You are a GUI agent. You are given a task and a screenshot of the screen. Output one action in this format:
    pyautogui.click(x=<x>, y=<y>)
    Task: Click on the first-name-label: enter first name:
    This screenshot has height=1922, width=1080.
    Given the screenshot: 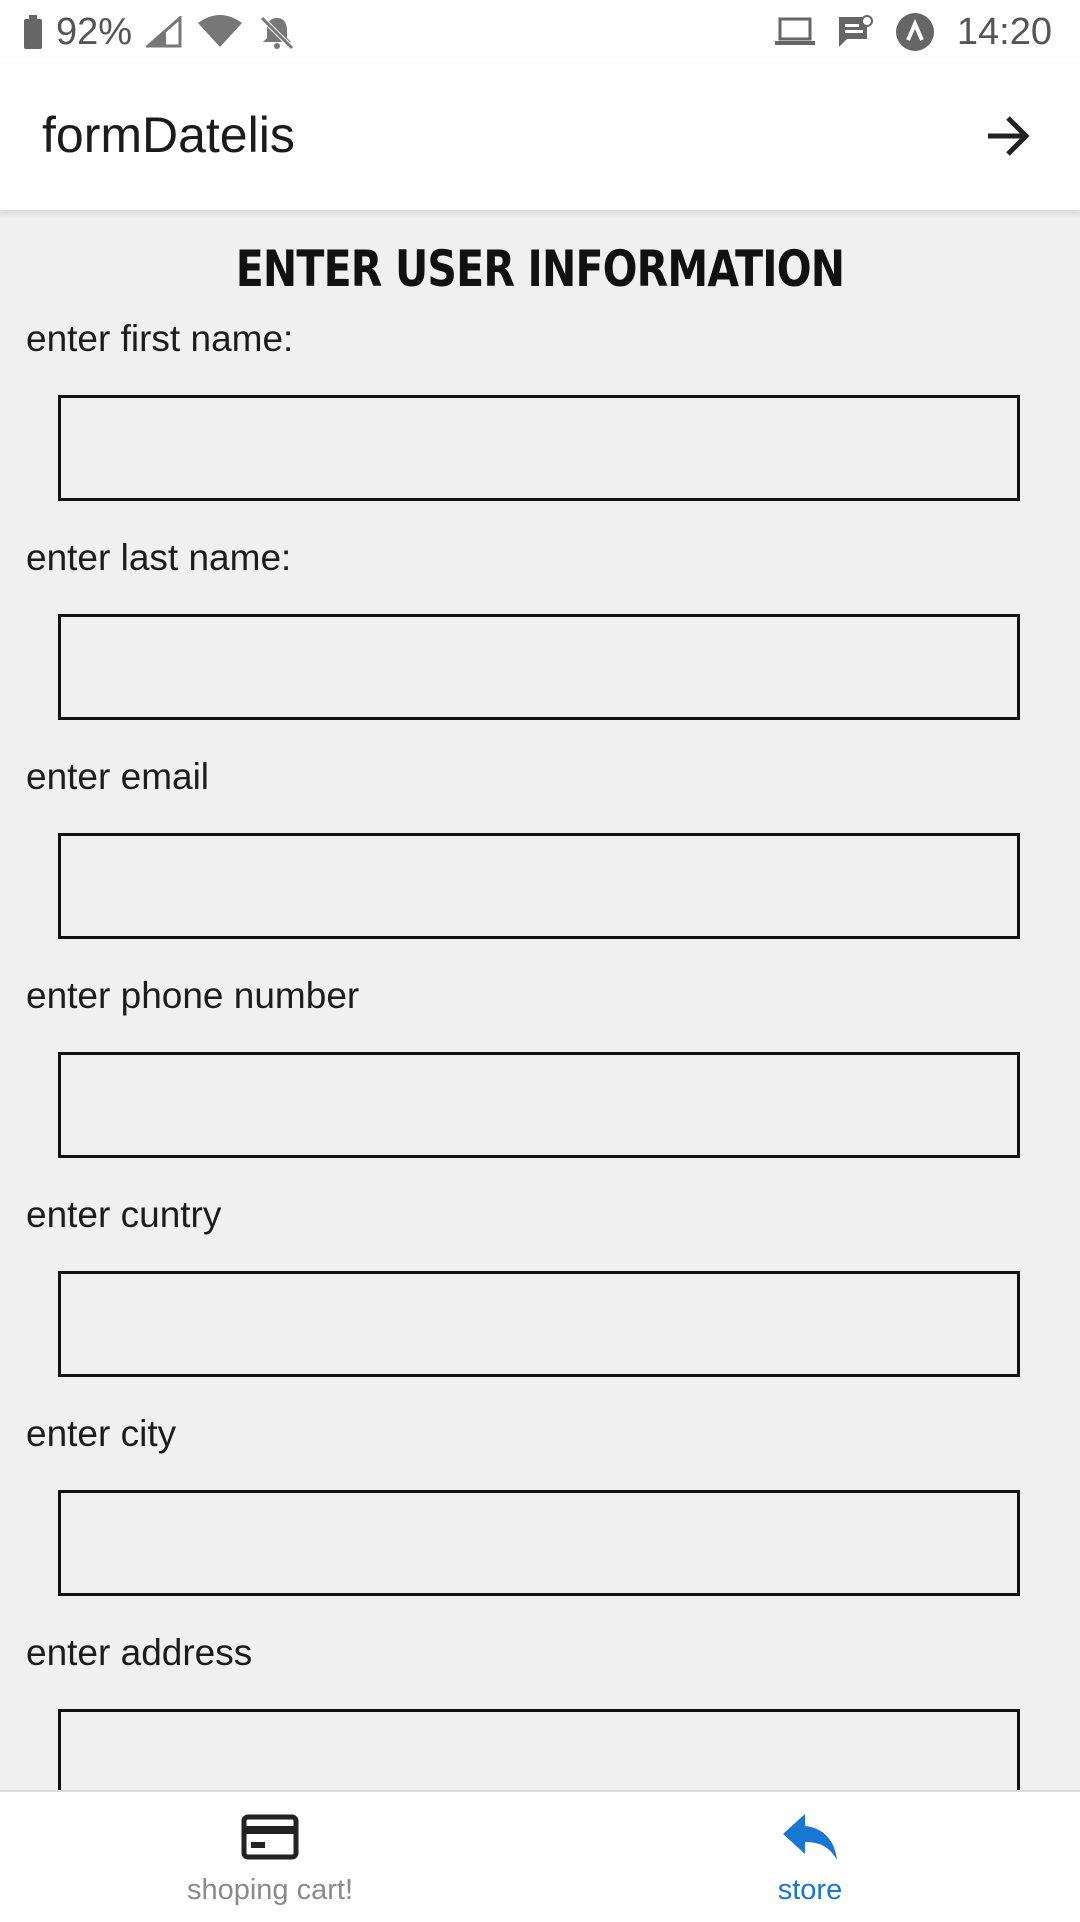 What is the action you would take?
    pyautogui.click(x=160, y=338)
    